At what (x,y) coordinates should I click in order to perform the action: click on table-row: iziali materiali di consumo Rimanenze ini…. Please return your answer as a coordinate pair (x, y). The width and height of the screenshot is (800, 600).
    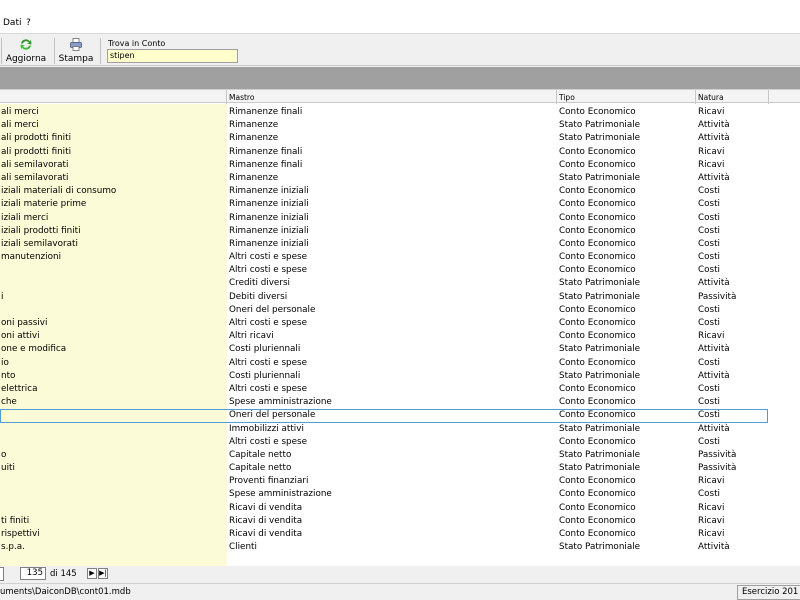
    Looking at the image, I should click on (400, 191).